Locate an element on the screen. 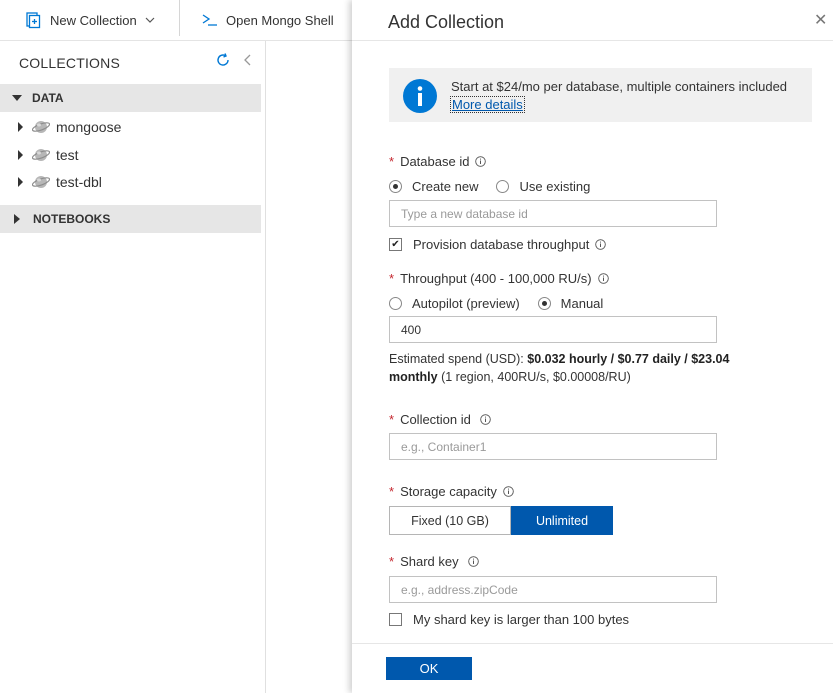 This screenshot has width=833, height=693. expanded-triangle-icon is located at coordinates (17, 98).